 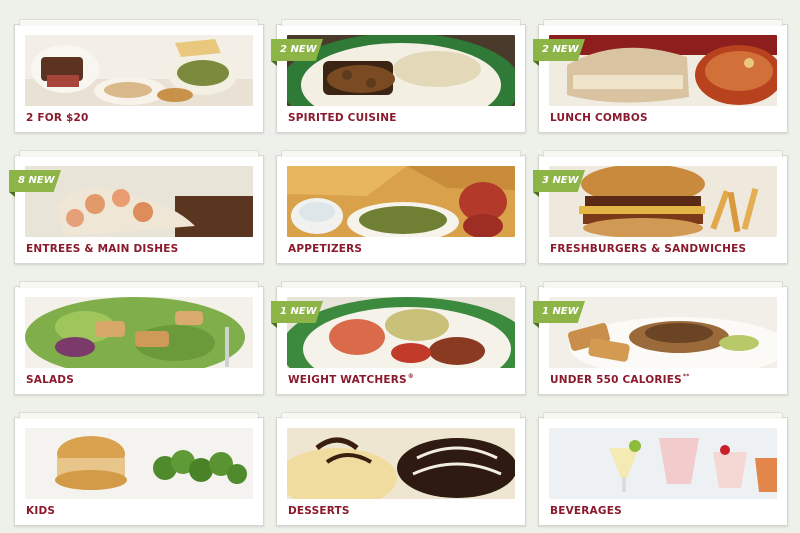 I want to click on registered-mark: ®, so click(x=410, y=376).